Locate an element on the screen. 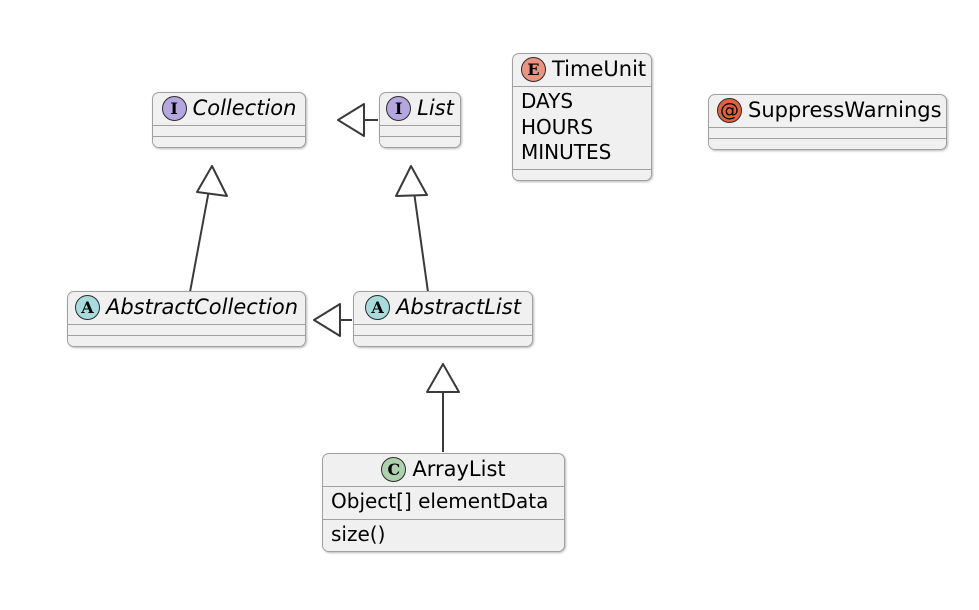 Image resolution: width=979 pixels, height=610 pixels. generalization-list-to-collection is located at coordinates (357, 120).